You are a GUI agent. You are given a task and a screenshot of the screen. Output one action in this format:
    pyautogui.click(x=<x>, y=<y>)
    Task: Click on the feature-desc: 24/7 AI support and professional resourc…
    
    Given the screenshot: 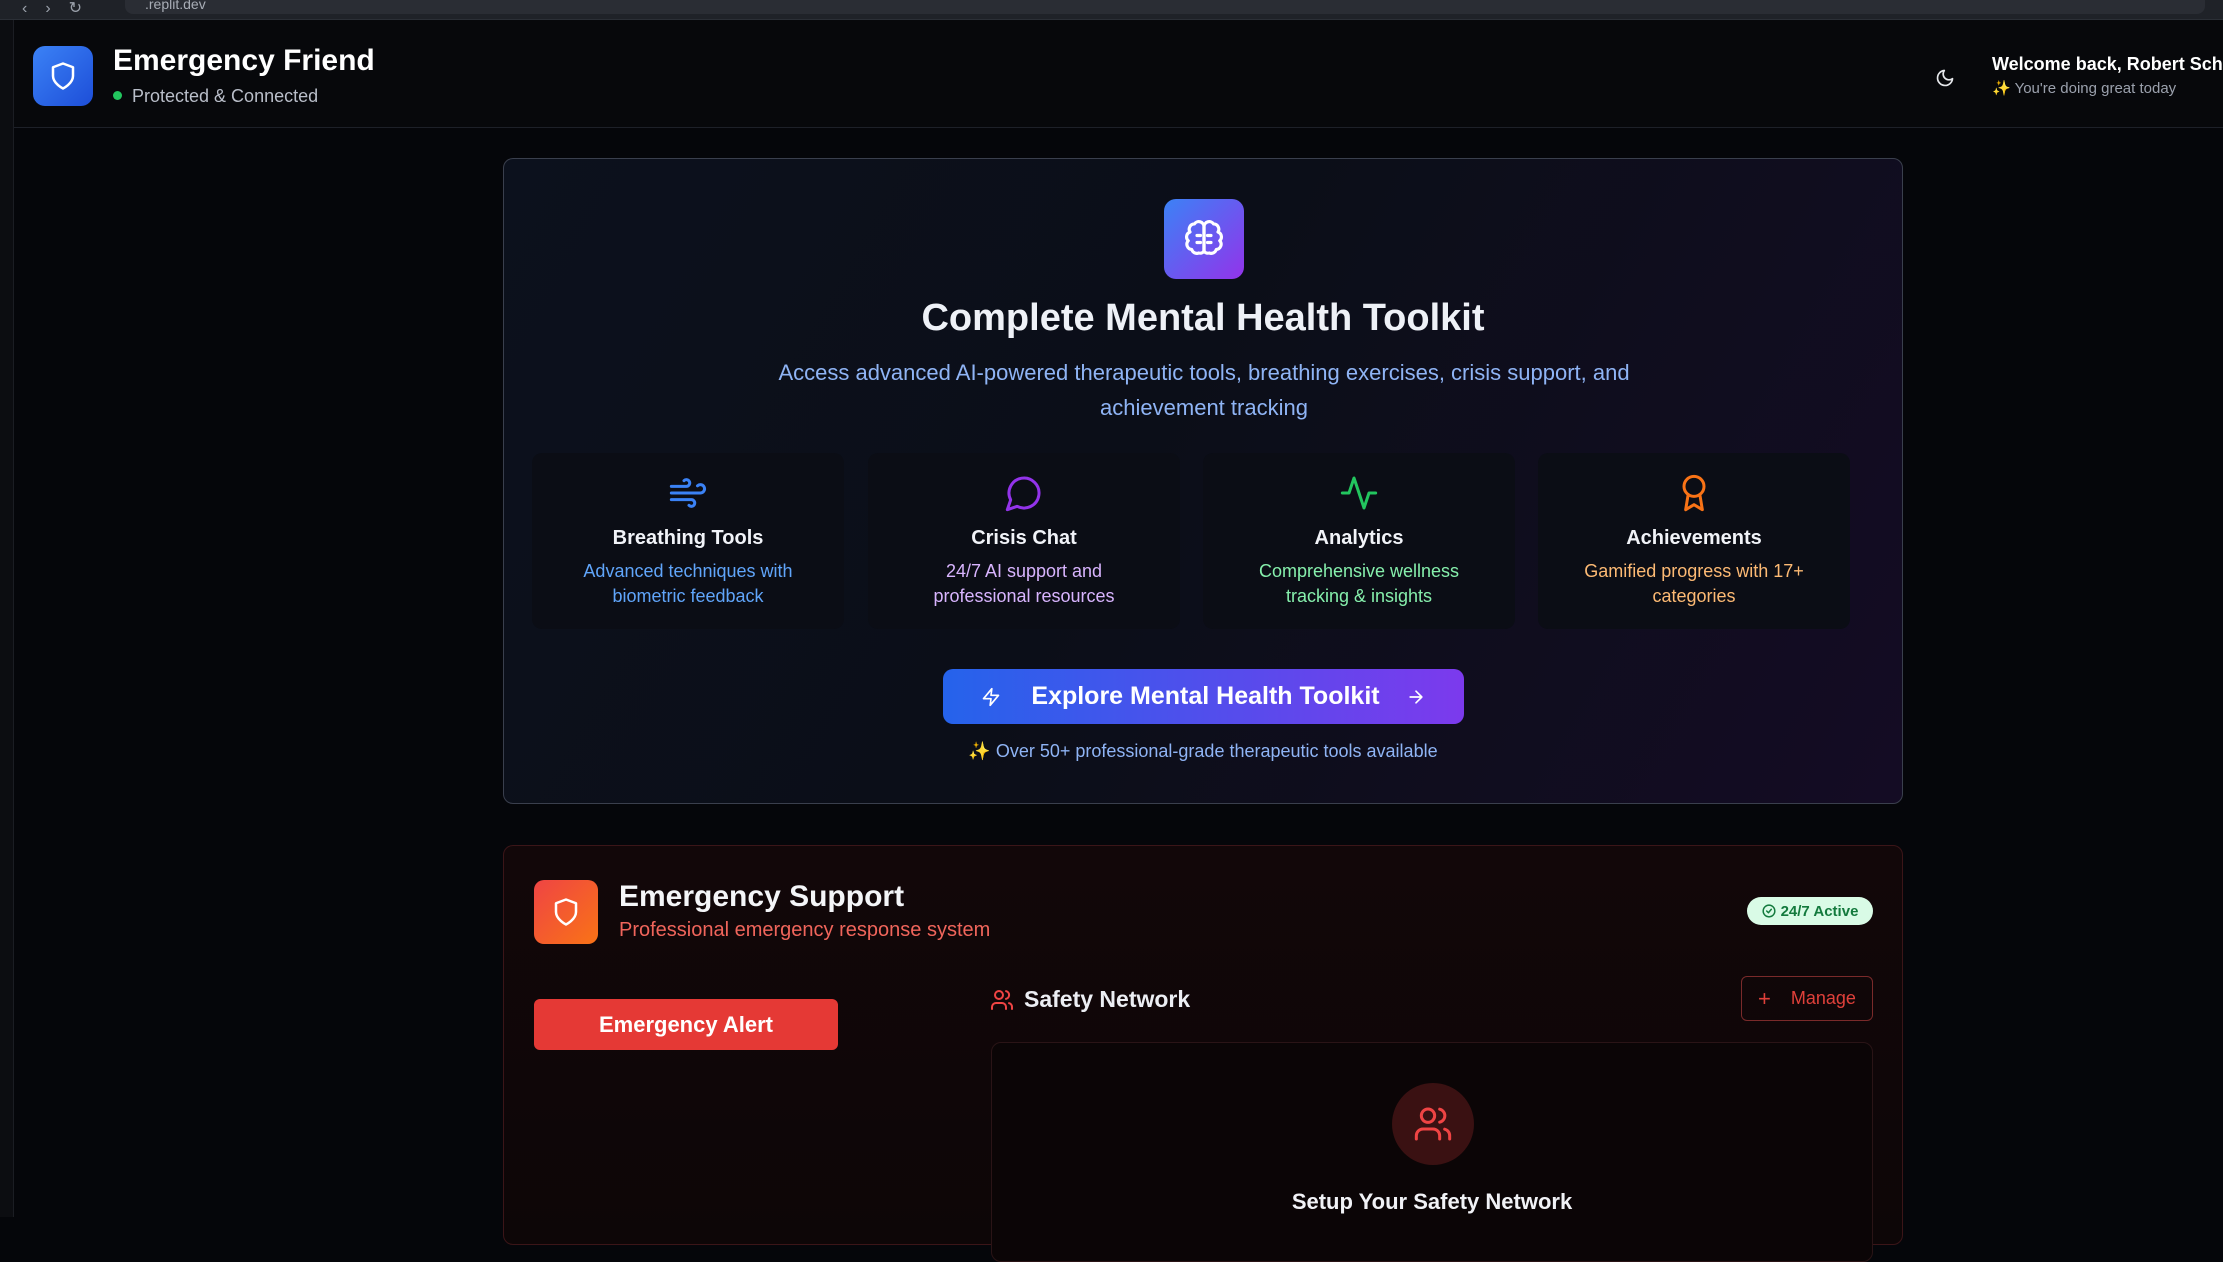 What is the action you would take?
    pyautogui.click(x=1024, y=583)
    